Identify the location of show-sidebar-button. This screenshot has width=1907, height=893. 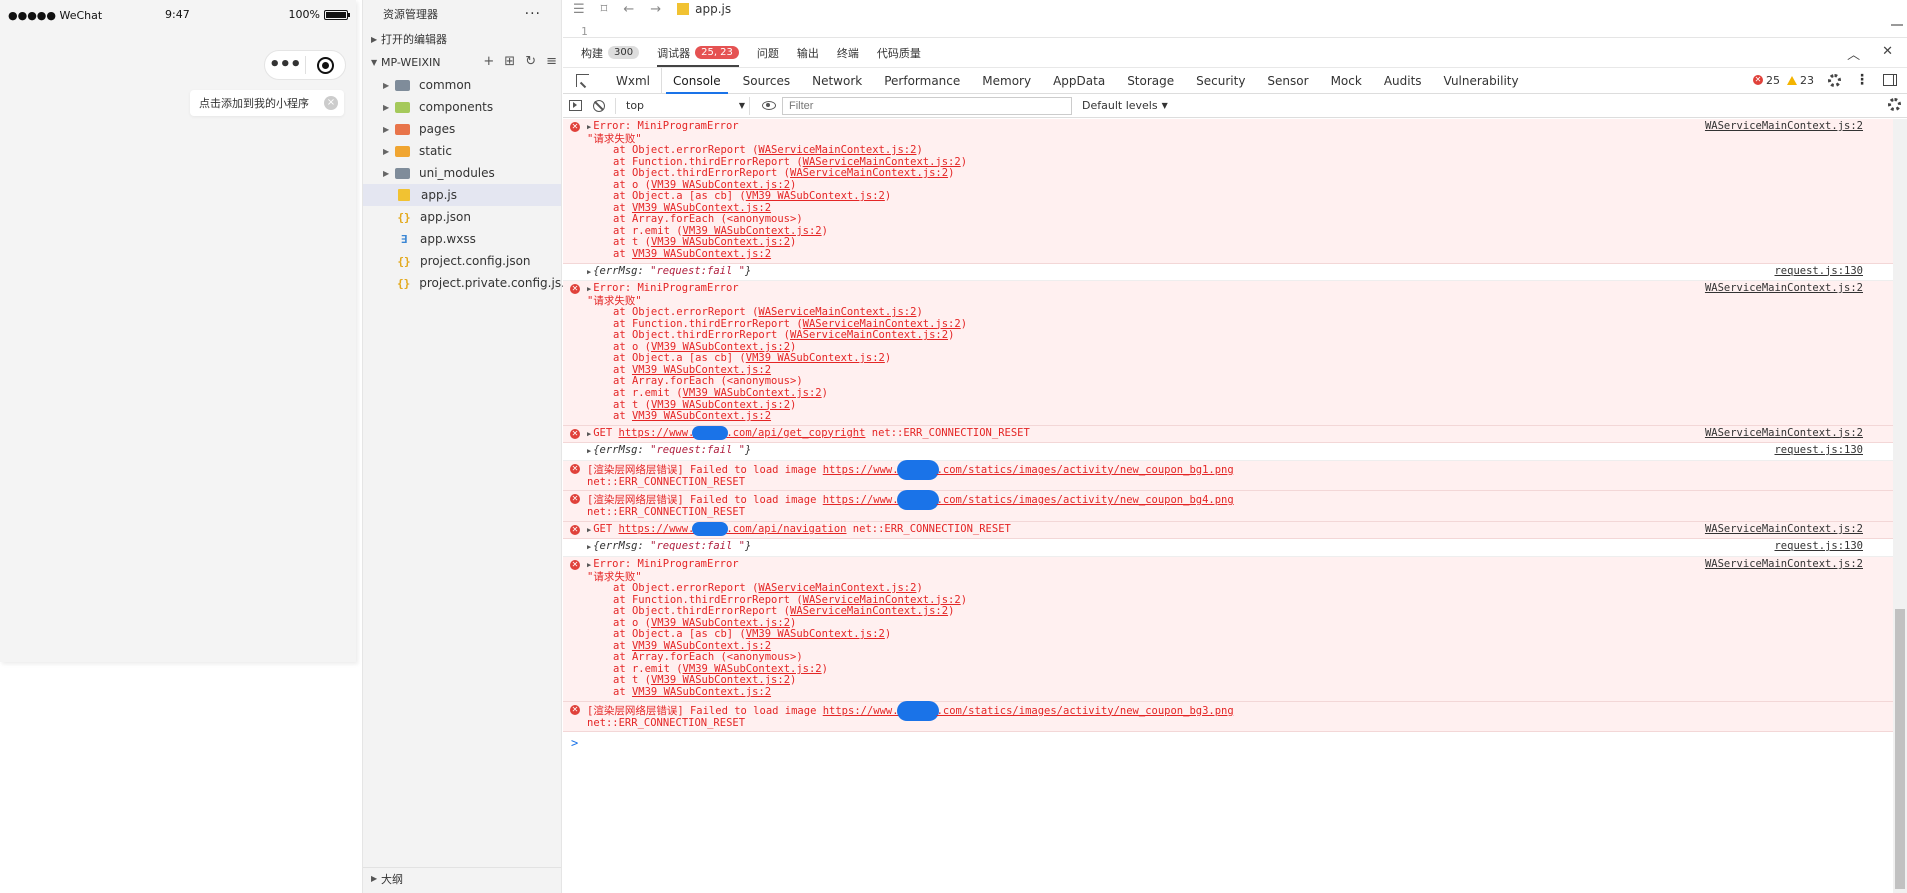
(575, 106).